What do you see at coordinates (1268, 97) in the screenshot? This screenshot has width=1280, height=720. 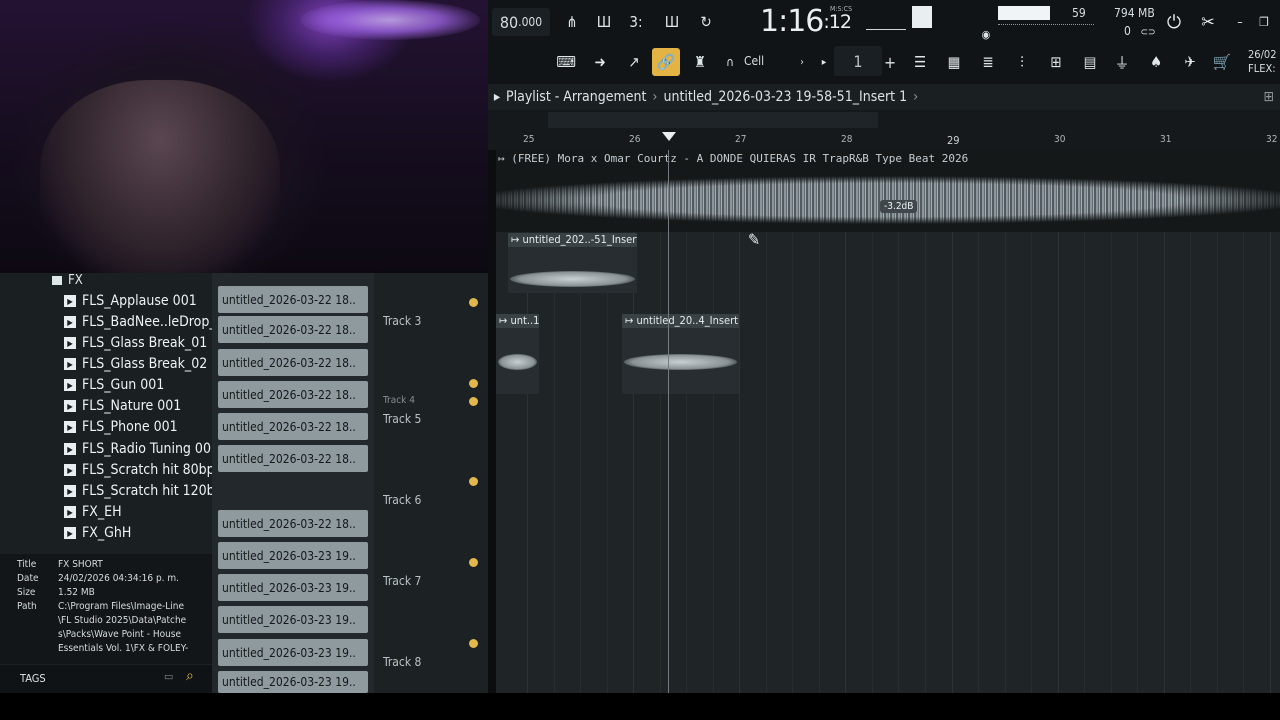 I see `snap-icon: ⊞` at bounding box center [1268, 97].